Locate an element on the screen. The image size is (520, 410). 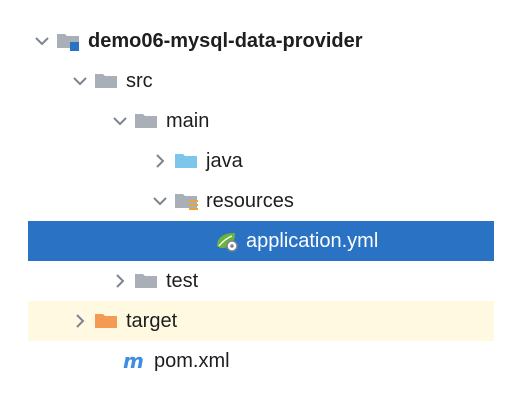
tree-node-main: main is located at coordinates (261, 121).